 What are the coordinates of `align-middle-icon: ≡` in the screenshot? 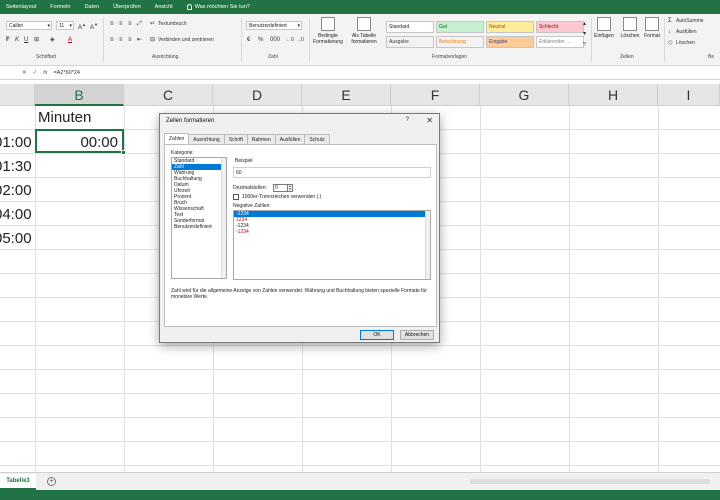 It's located at (121, 24).